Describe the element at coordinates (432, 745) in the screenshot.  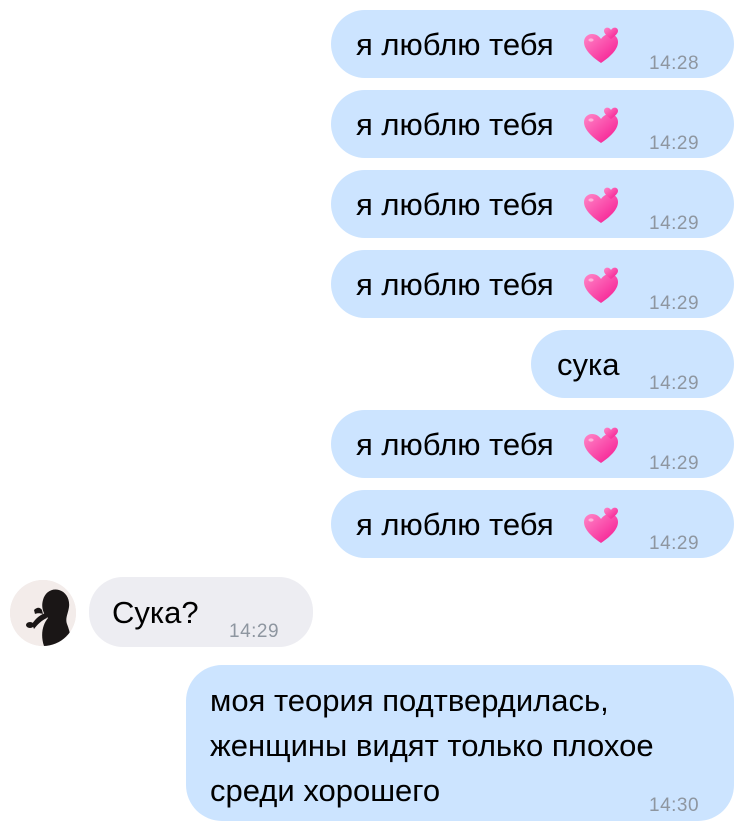
I see `message-text-line: женщины видят только плохое` at that location.